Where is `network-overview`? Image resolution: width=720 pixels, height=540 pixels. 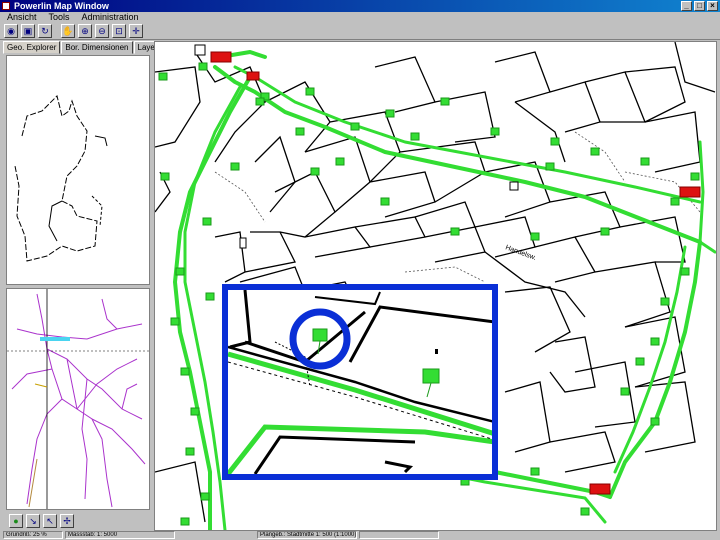 network-overview is located at coordinates (78, 399).